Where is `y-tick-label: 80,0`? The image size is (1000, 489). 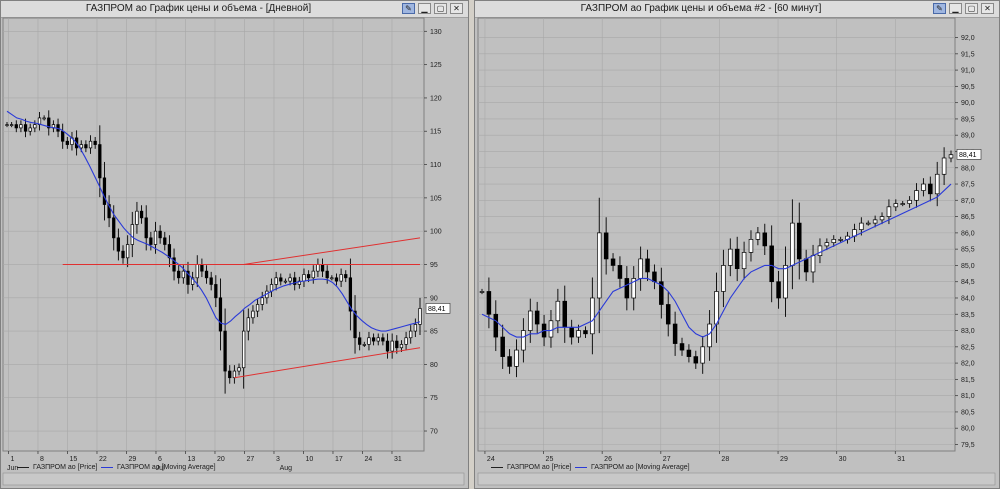 y-tick-label: 80,0 is located at coordinates (968, 429).